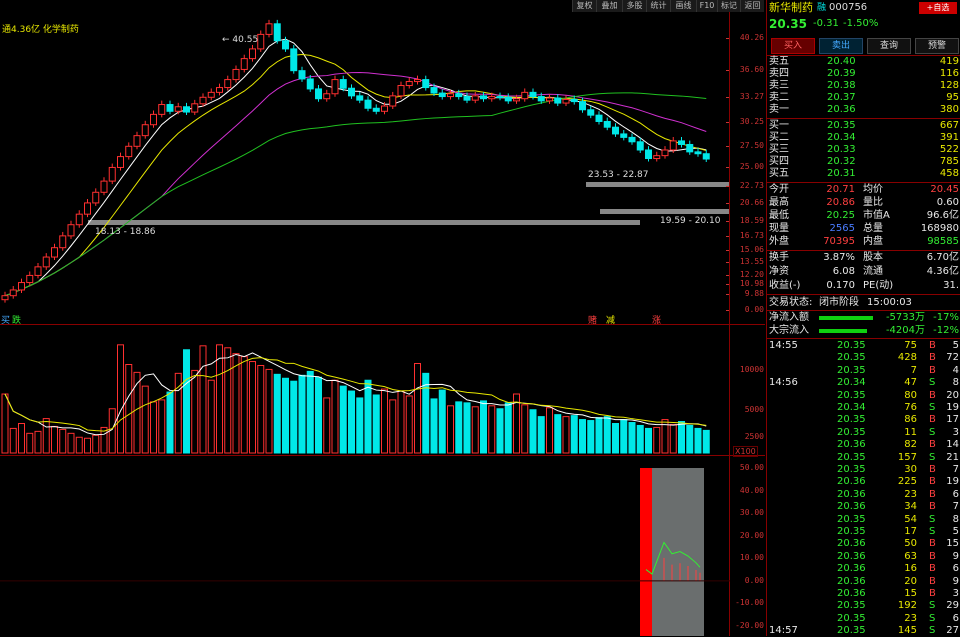 This screenshot has height=637, width=960. I want to click on tick-row: 20.36 63 B 9, so click(863, 557).